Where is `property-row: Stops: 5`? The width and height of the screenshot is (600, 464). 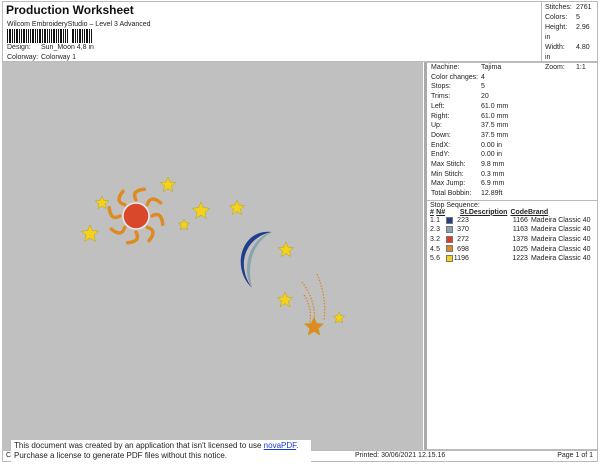 property-row: Stops: 5 is located at coordinates (512, 87).